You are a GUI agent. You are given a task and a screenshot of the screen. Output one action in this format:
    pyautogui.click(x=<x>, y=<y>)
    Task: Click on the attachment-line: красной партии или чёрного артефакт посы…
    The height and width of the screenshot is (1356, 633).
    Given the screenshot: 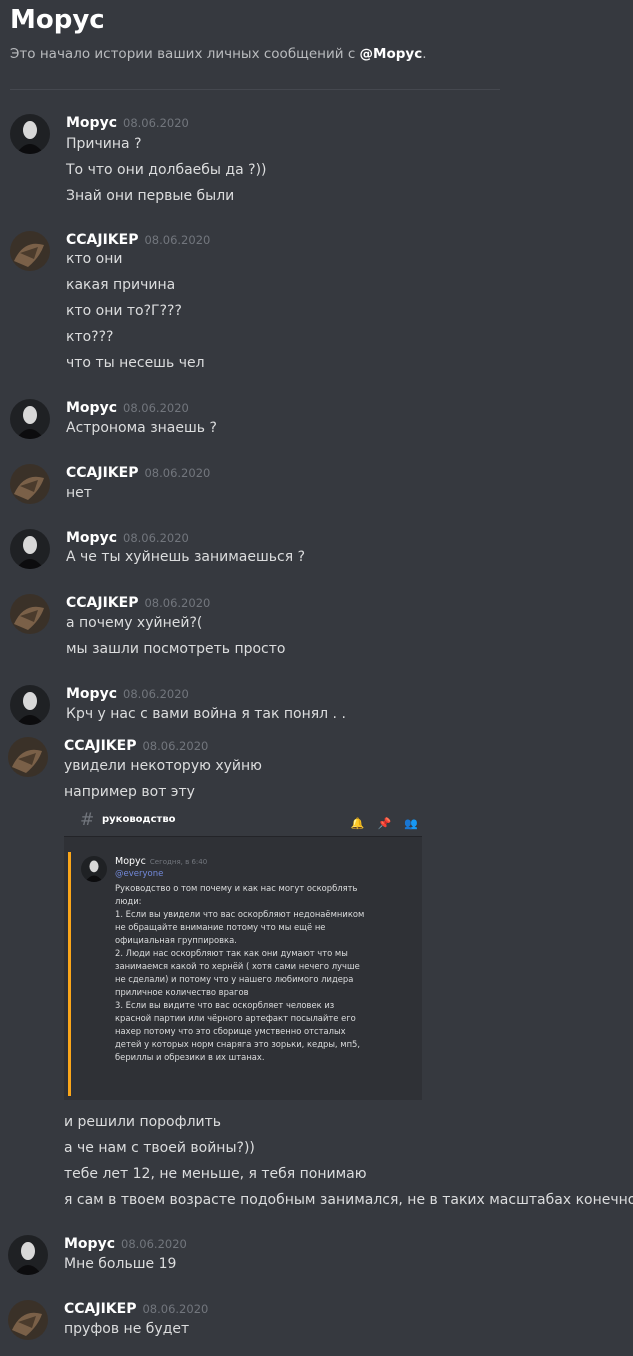 What is the action you would take?
    pyautogui.click(x=235, y=1018)
    